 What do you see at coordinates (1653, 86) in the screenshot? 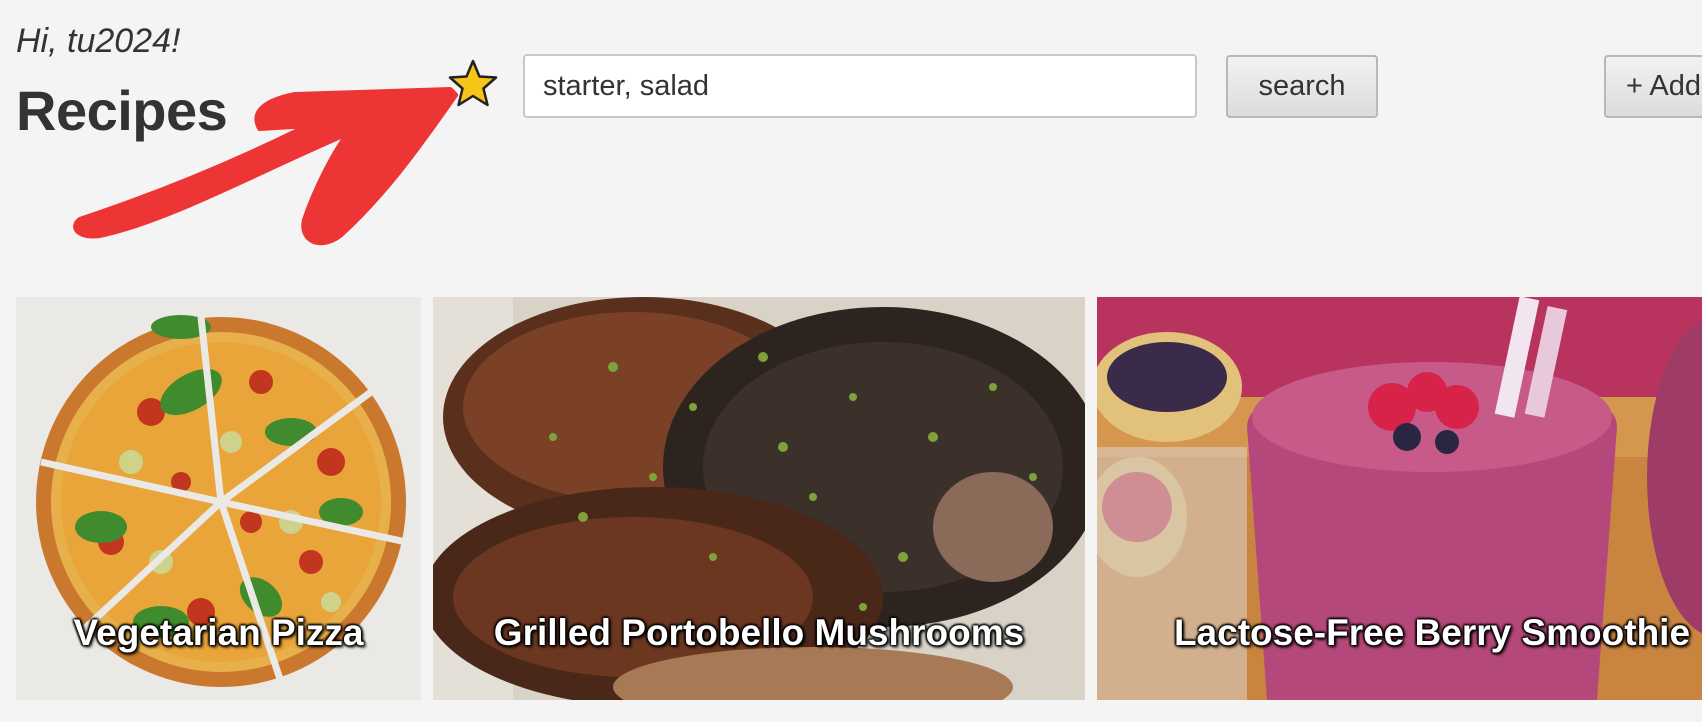
I see `add-recipe-button: + Add` at bounding box center [1653, 86].